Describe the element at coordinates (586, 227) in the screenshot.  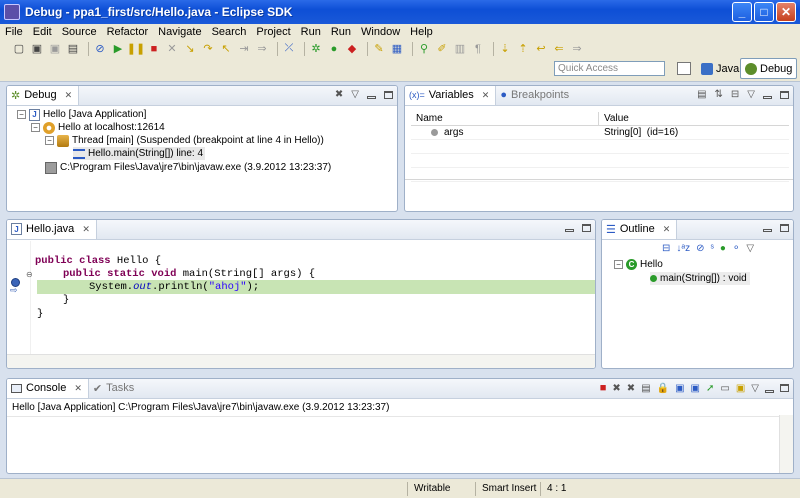
I see `maximize-editor-button` at that location.